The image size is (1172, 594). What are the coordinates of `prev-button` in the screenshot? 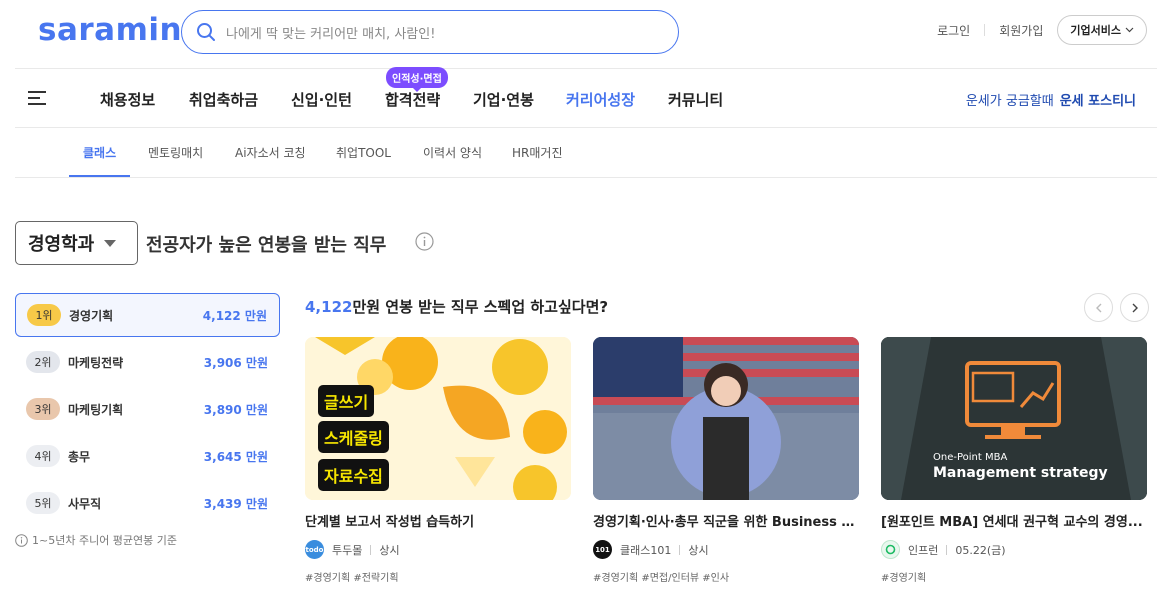 It's located at (1098, 307).